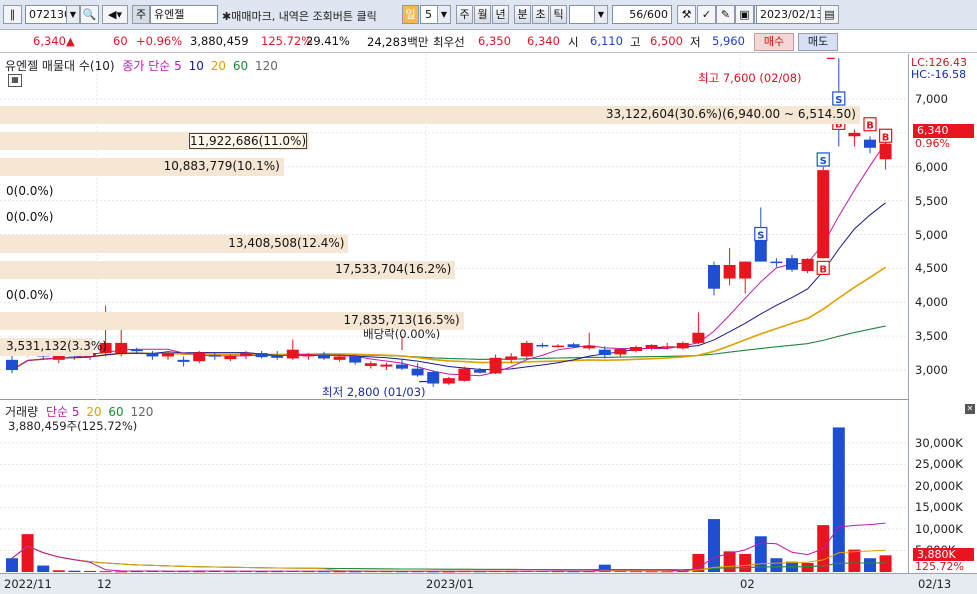 Image resolution: width=977 pixels, height=594 pixels. Describe the element at coordinates (287, 41) in the screenshot. I see `volume-ratio: 125.72%` at that location.